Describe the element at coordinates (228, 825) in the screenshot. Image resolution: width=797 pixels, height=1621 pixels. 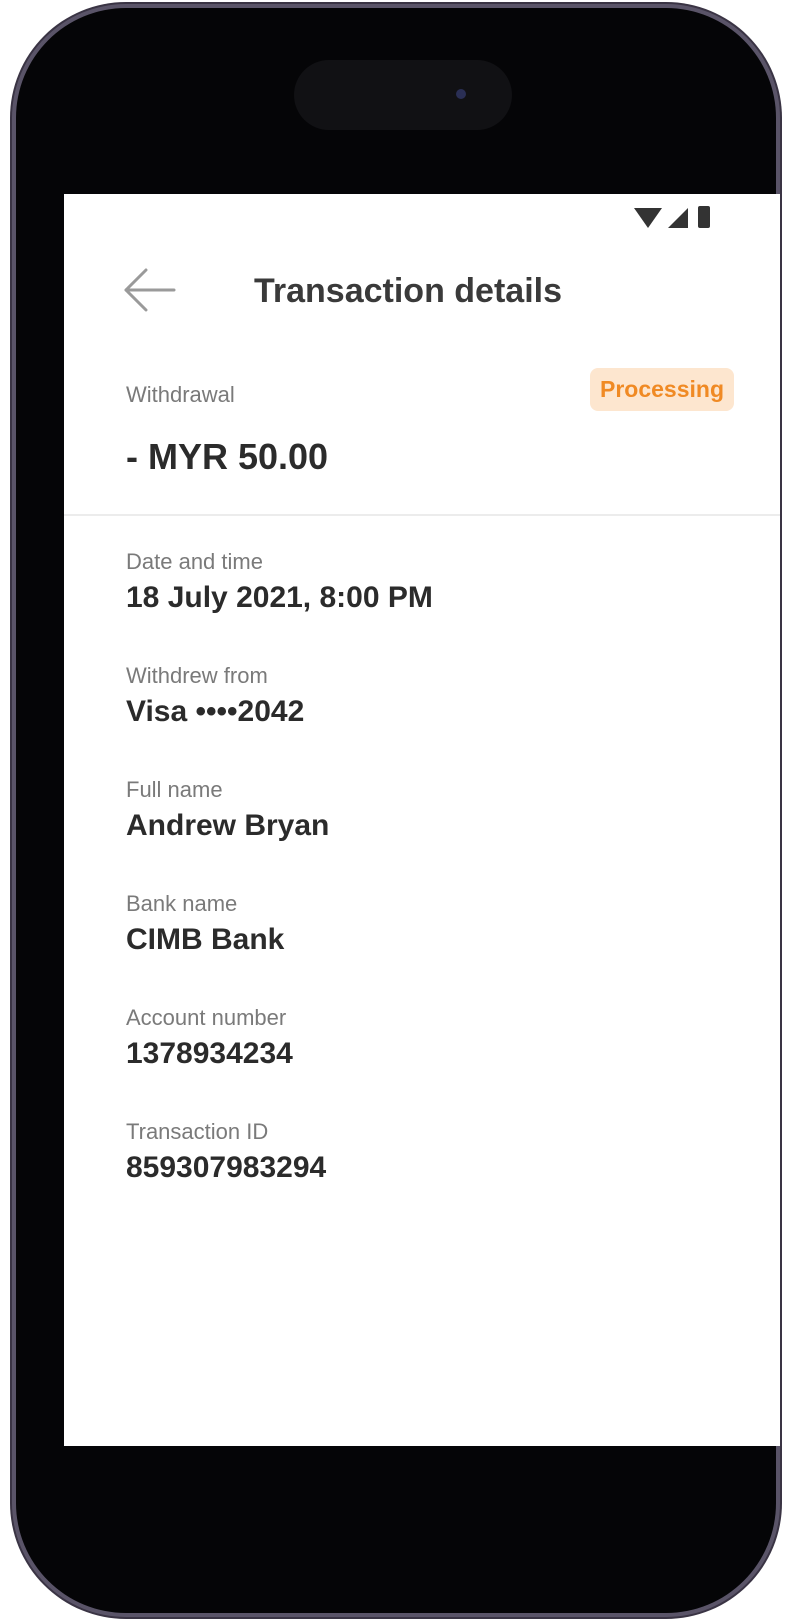
I see `detail-value: Andrew Bryan` at that location.